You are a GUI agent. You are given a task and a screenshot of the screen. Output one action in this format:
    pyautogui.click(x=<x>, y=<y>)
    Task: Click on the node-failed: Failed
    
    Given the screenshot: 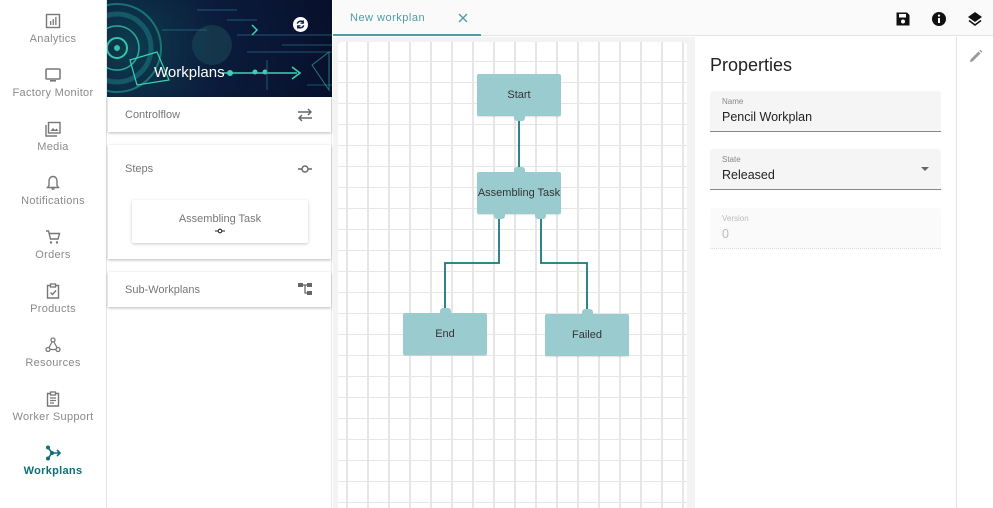 What is the action you would take?
    pyautogui.click(x=587, y=332)
    